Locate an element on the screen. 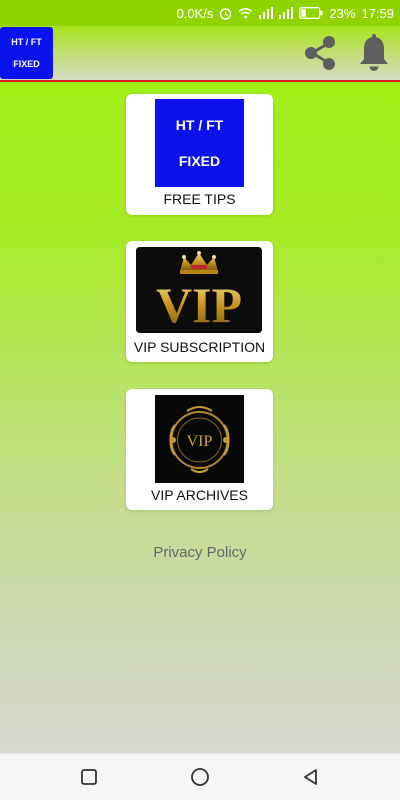 Image resolution: width=400 pixels, height=800 pixels. recents-square-icon is located at coordinates (89, 777).